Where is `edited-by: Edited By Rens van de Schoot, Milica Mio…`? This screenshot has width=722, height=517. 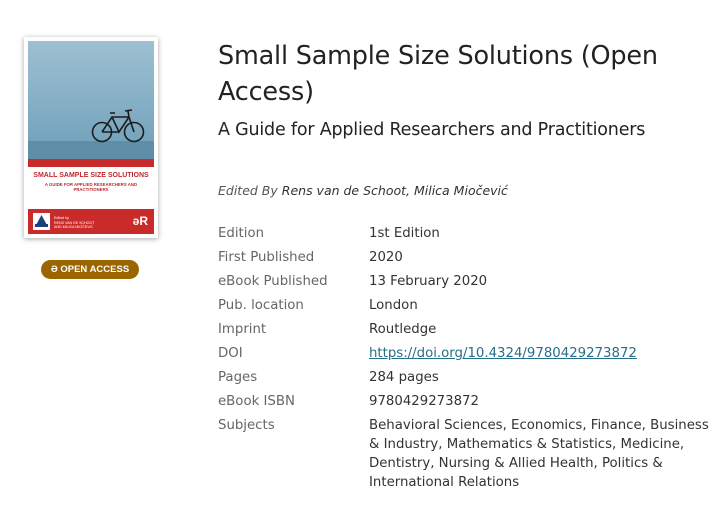 edited-by: Edited By Rens van de Schoot, Milica Mio… is located at coordinates (363, 190).